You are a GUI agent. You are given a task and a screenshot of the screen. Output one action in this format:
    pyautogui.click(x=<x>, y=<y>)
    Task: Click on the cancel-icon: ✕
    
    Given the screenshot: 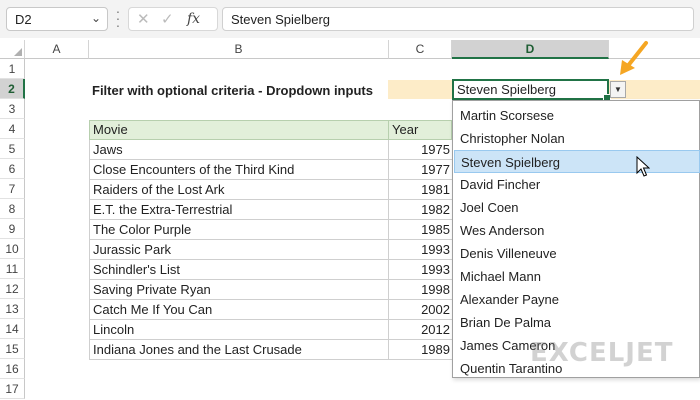 What is the action you would take?
    pyautogui.click(x=143, y=19)
    